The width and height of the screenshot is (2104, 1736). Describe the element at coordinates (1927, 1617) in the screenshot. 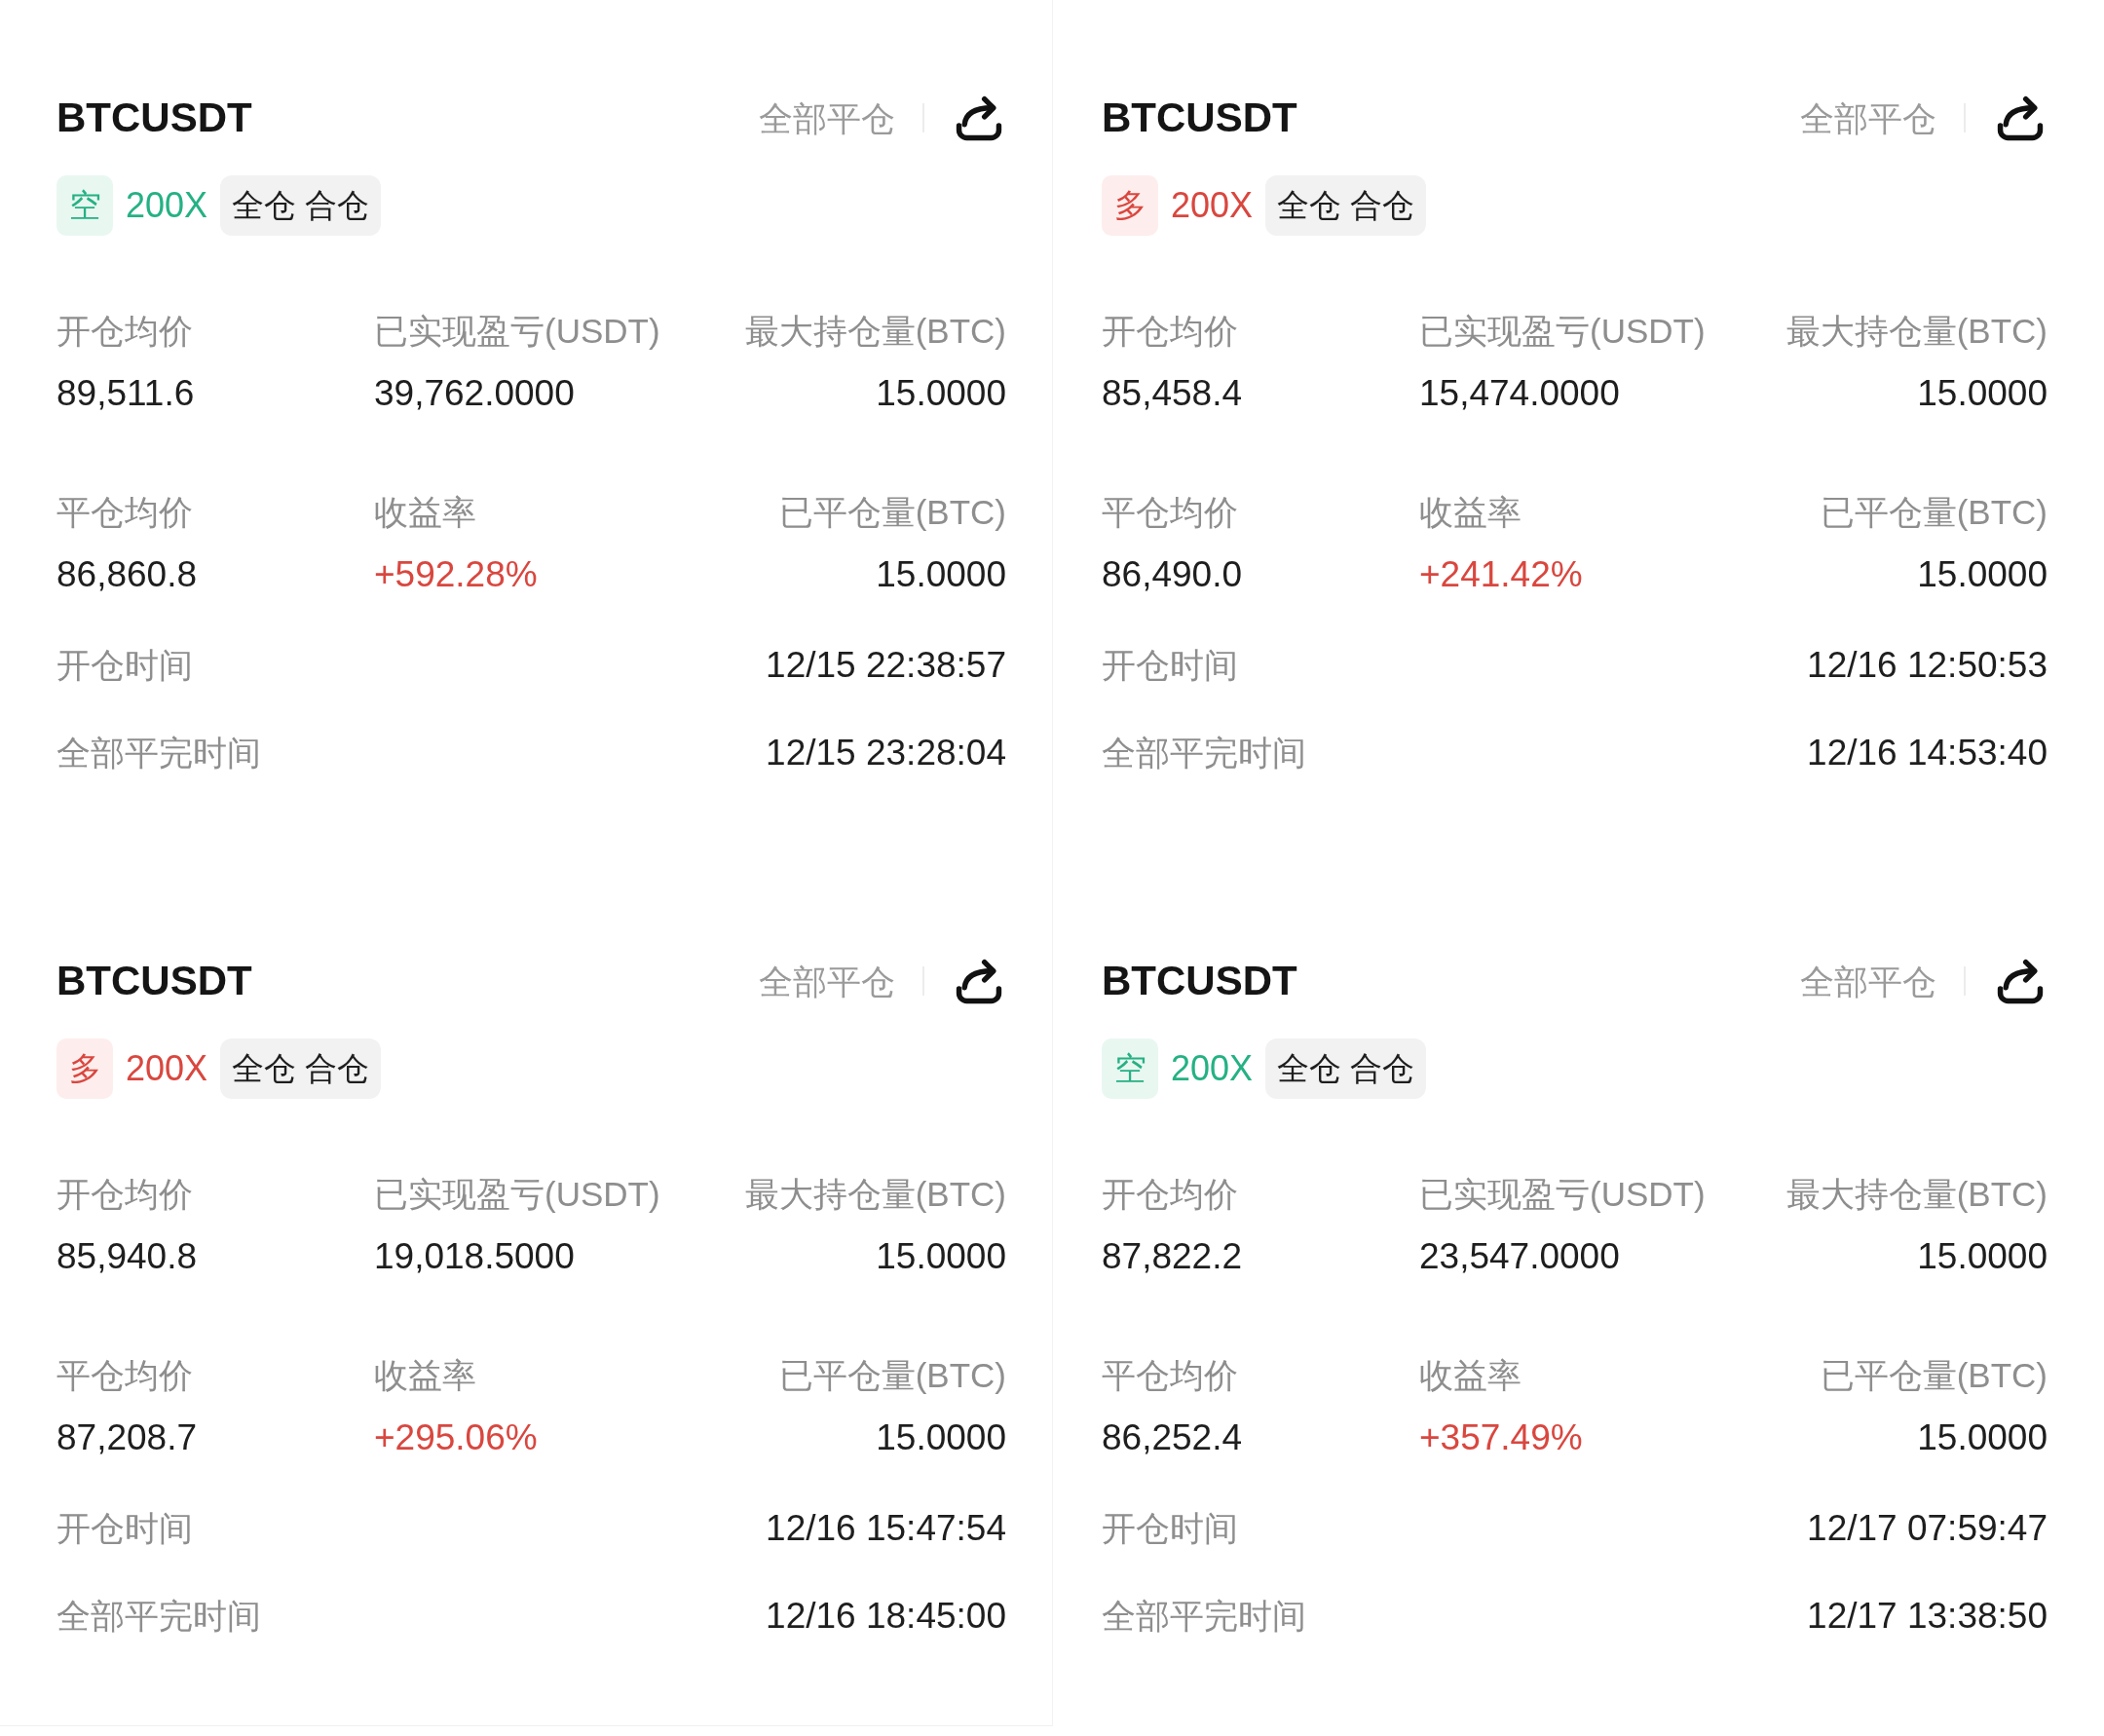

I see `time-value: 12/17 13:38:50` at that location.